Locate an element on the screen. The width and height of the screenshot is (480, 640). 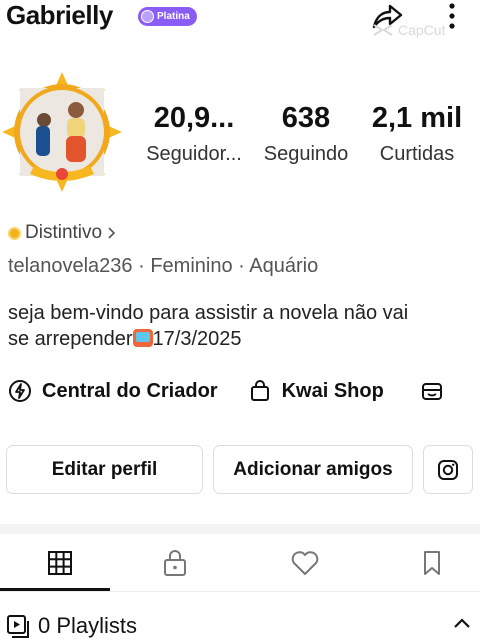
kwai-shop-link: Kwai Shop is located at coordinates (316, 391).